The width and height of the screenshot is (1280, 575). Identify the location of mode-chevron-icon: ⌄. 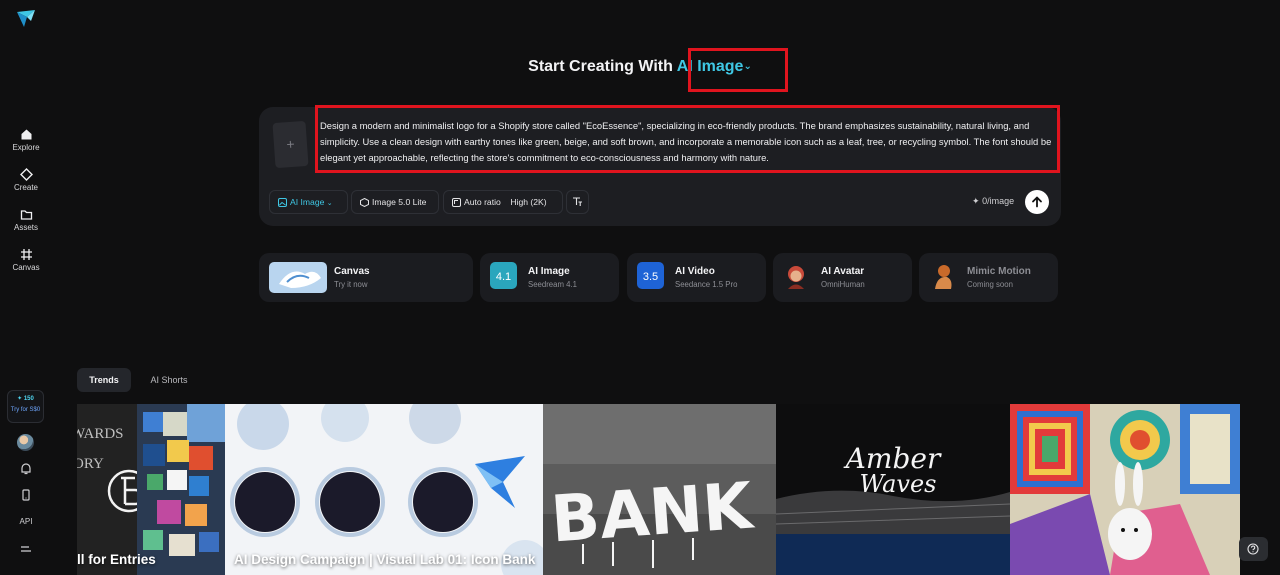
(329, 203).